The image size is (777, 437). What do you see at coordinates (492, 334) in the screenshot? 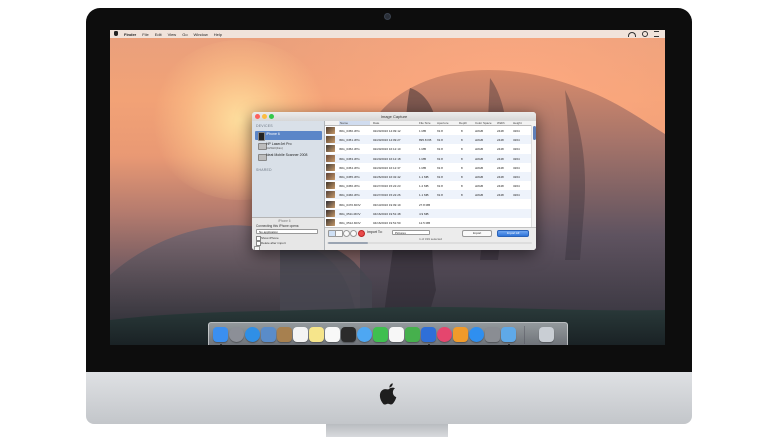
I see `dock-system-preferences-icon` at bounding box center [492, 334].